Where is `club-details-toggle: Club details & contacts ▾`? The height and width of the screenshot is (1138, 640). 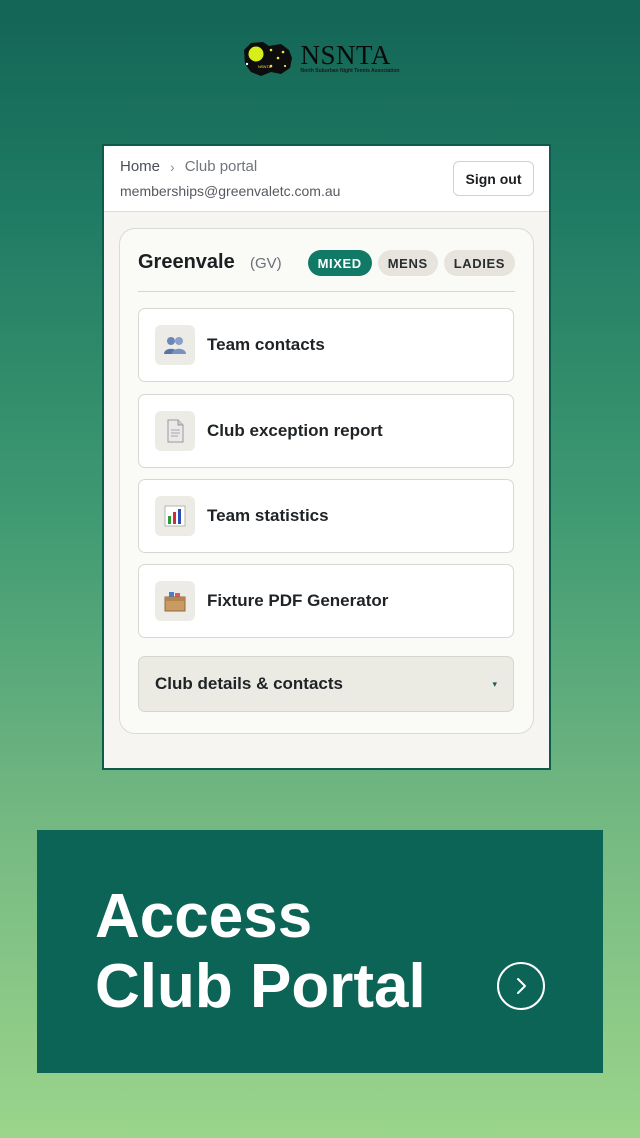
club-details-toggle: Club details & contacts ▾ is located at coordinates (326, 684).